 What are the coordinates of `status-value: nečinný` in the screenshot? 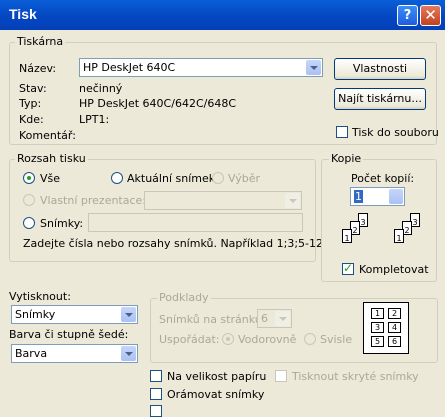 It's located at (101, 88).